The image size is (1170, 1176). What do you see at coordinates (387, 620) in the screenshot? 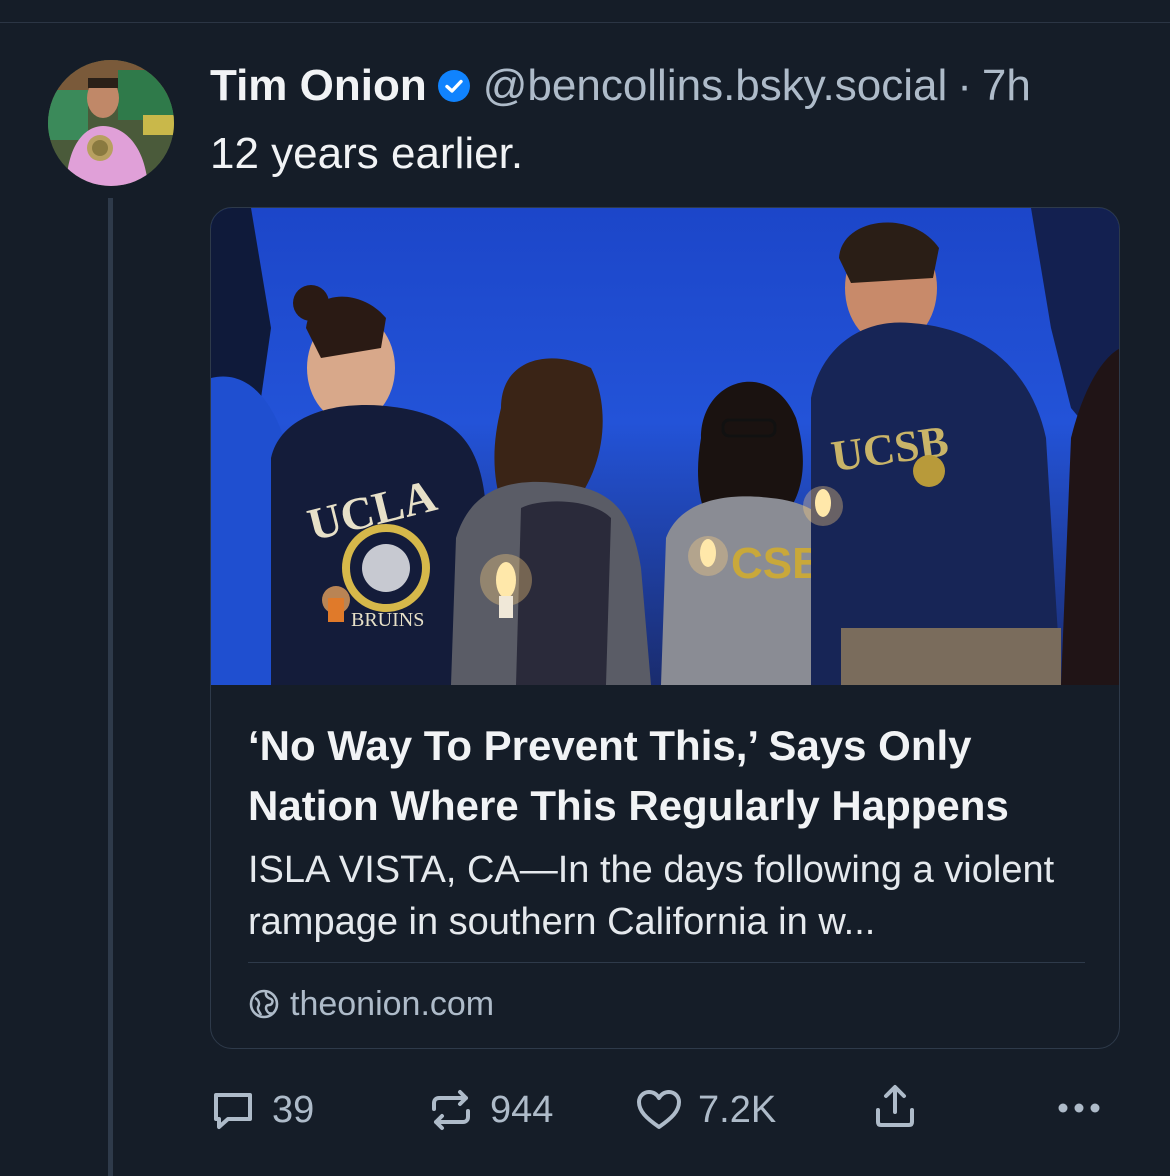
I see `svg-text: BRUINS` at bounding box center [387, 620].